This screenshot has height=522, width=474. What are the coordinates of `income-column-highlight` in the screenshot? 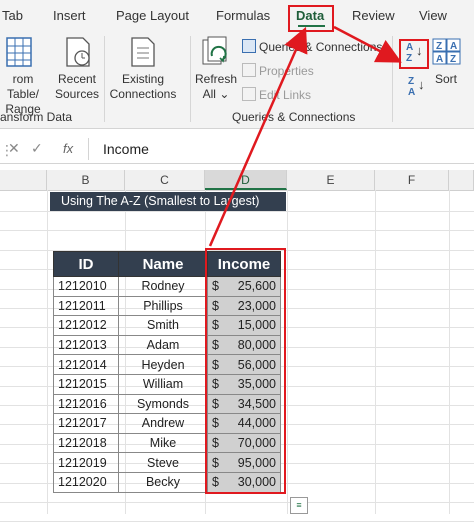 It's located at (245, 371).